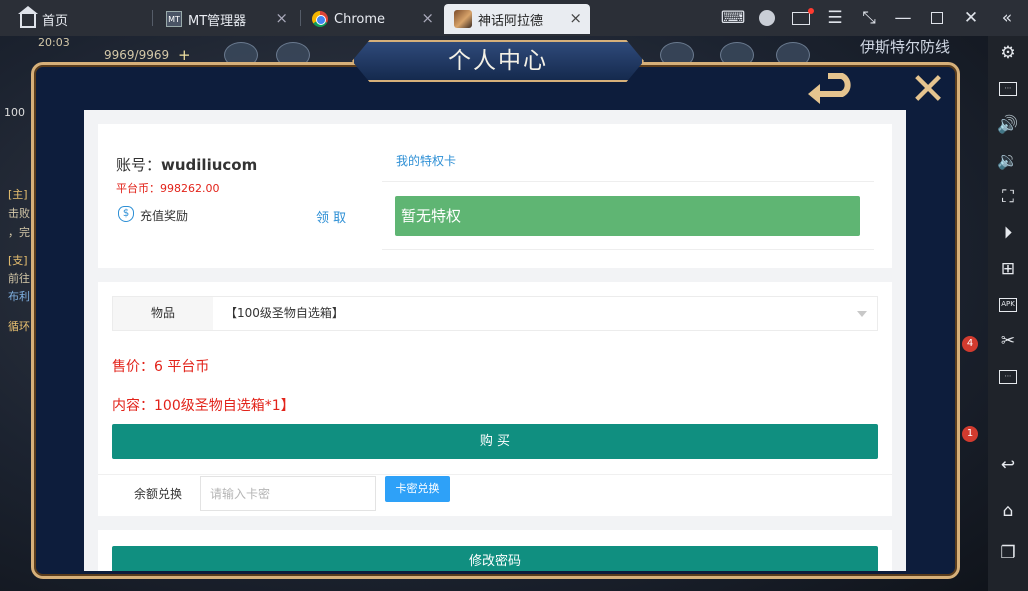 The image size is (1028, 591). I want to click on gamepad-icon: ⌨, so click(733, 18).